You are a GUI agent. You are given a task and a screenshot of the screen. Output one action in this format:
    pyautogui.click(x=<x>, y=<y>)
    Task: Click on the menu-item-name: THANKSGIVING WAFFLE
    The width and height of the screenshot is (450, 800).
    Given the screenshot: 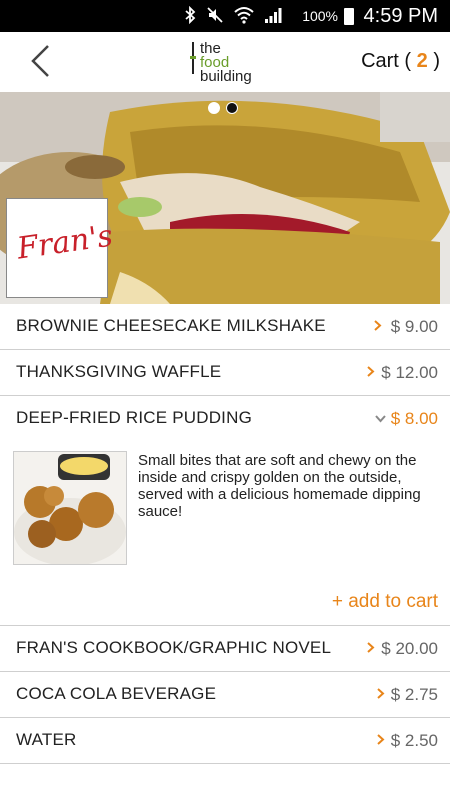 What is the action you would take?
    pyautogui.click(x=119, y=371)
    